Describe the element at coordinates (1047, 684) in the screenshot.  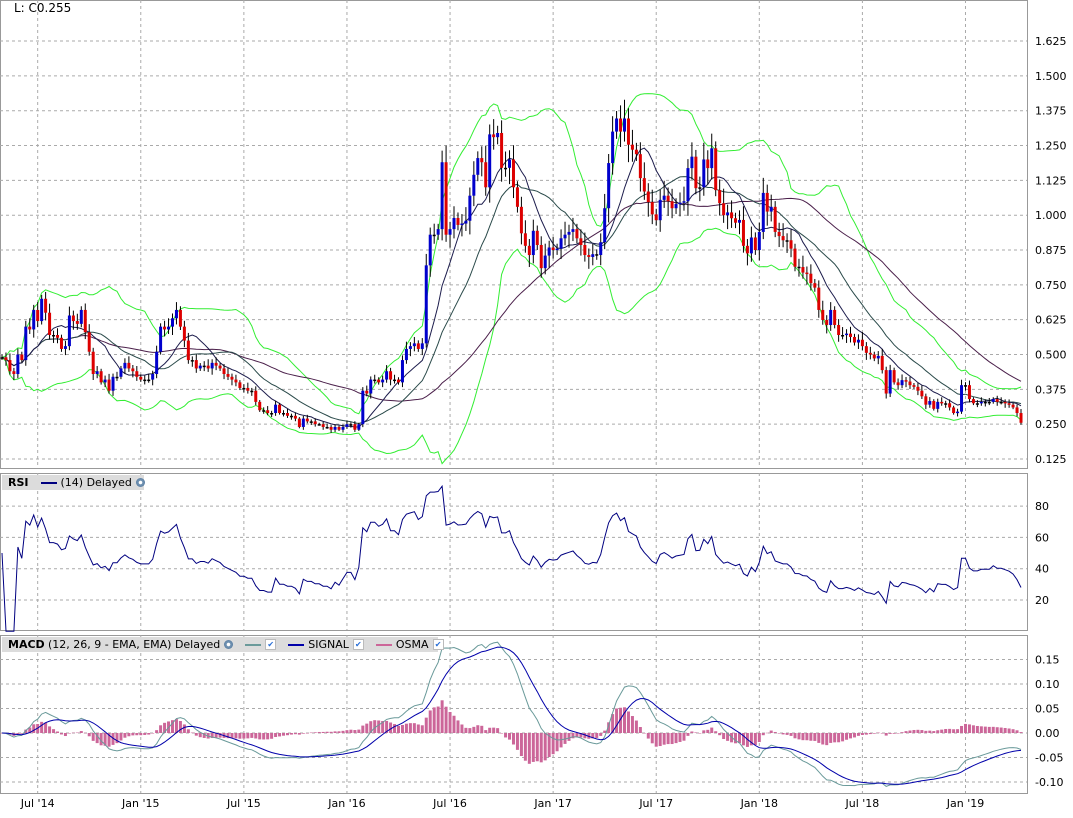
I see `y-tick-label: 0.10` at that location.